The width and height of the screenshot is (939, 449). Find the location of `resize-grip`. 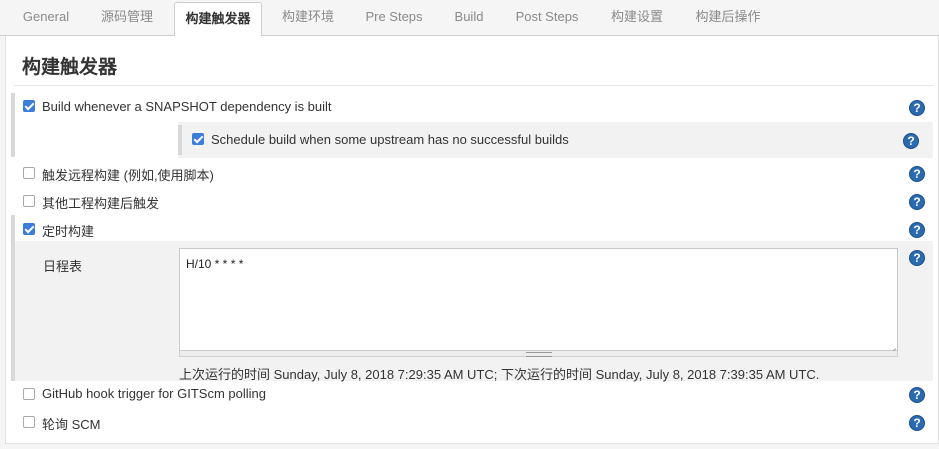

resize-grip is located at coordinates (892, 345).